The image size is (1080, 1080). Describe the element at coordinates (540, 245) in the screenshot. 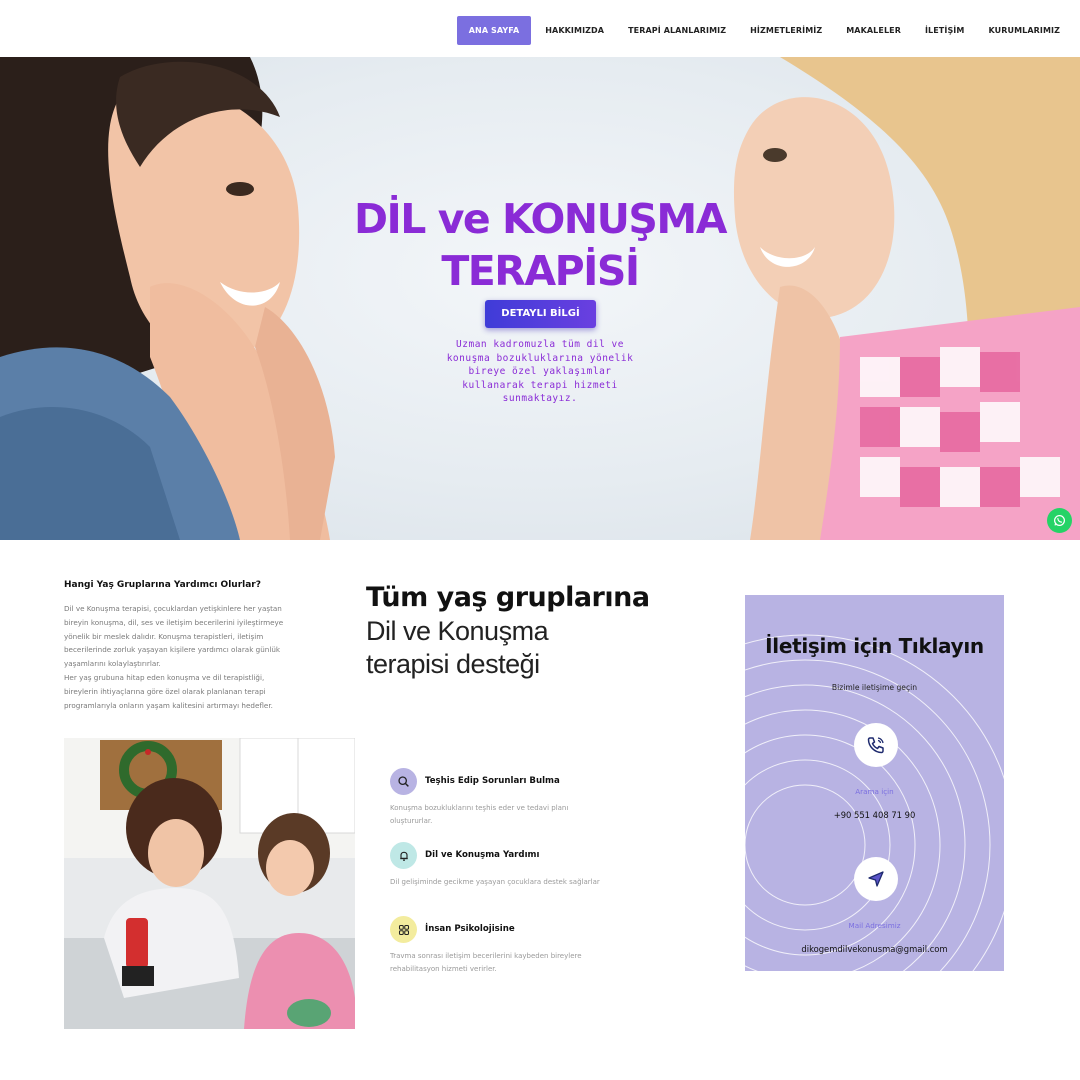

I see `hero-title: DİL ve KONUŞMA TERAPİSİ` at that location.